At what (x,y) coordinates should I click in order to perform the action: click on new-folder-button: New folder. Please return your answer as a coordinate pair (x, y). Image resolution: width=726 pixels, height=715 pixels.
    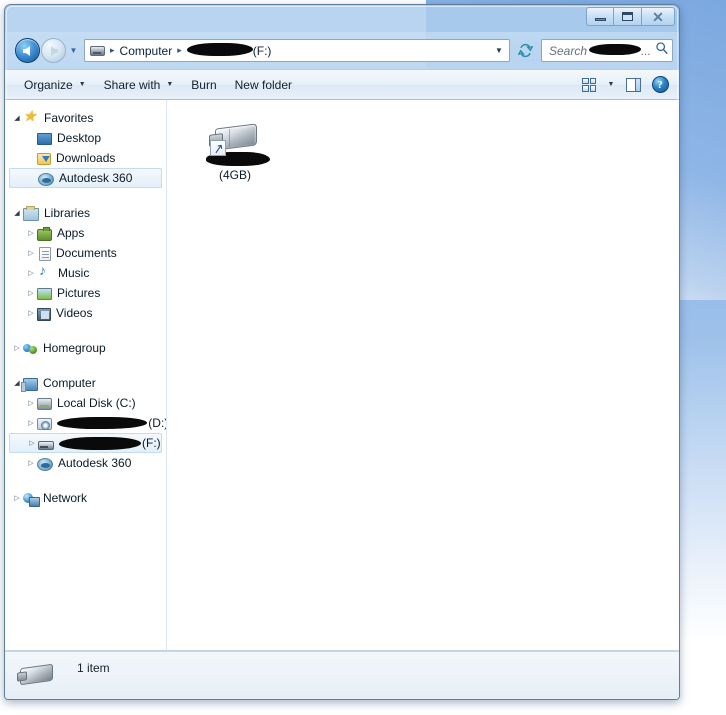
    Looking at the image, I should click on (263, 85).